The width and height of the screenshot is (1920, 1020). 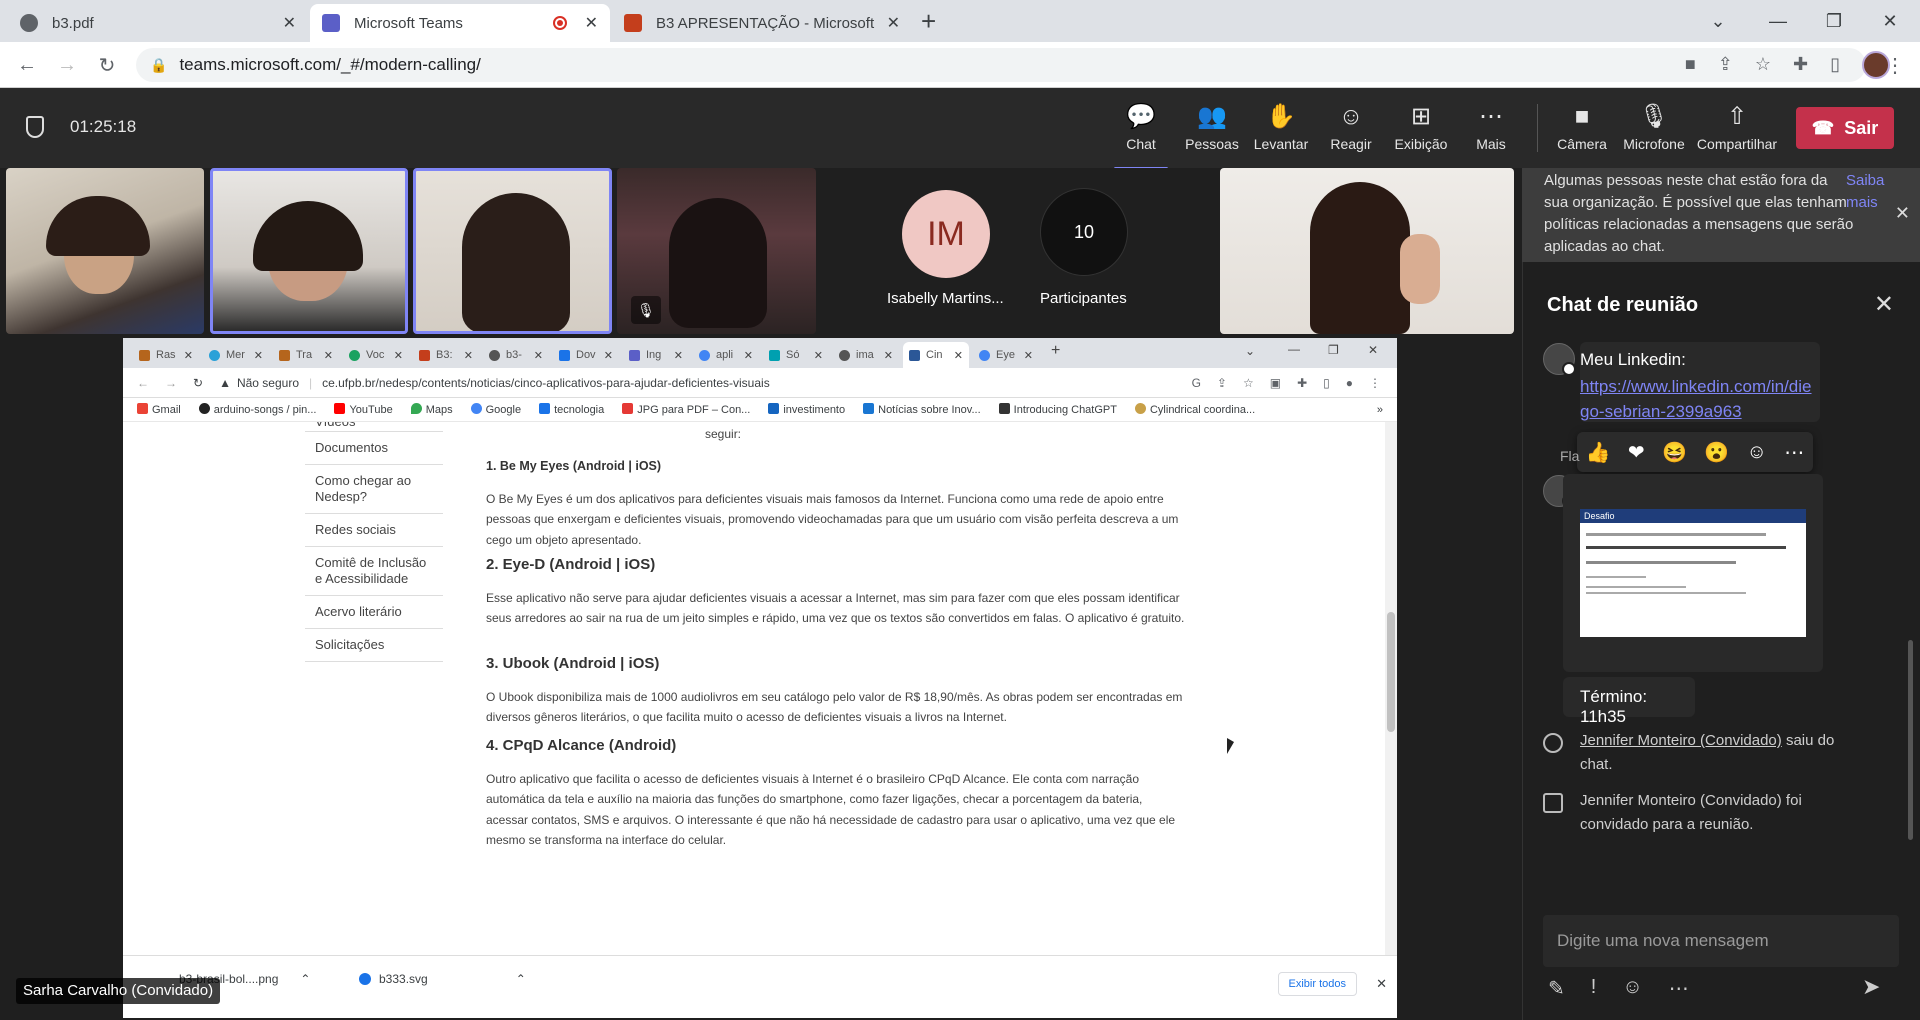 I want to click on bookmark-google: Google, so click(x=495, y=409).